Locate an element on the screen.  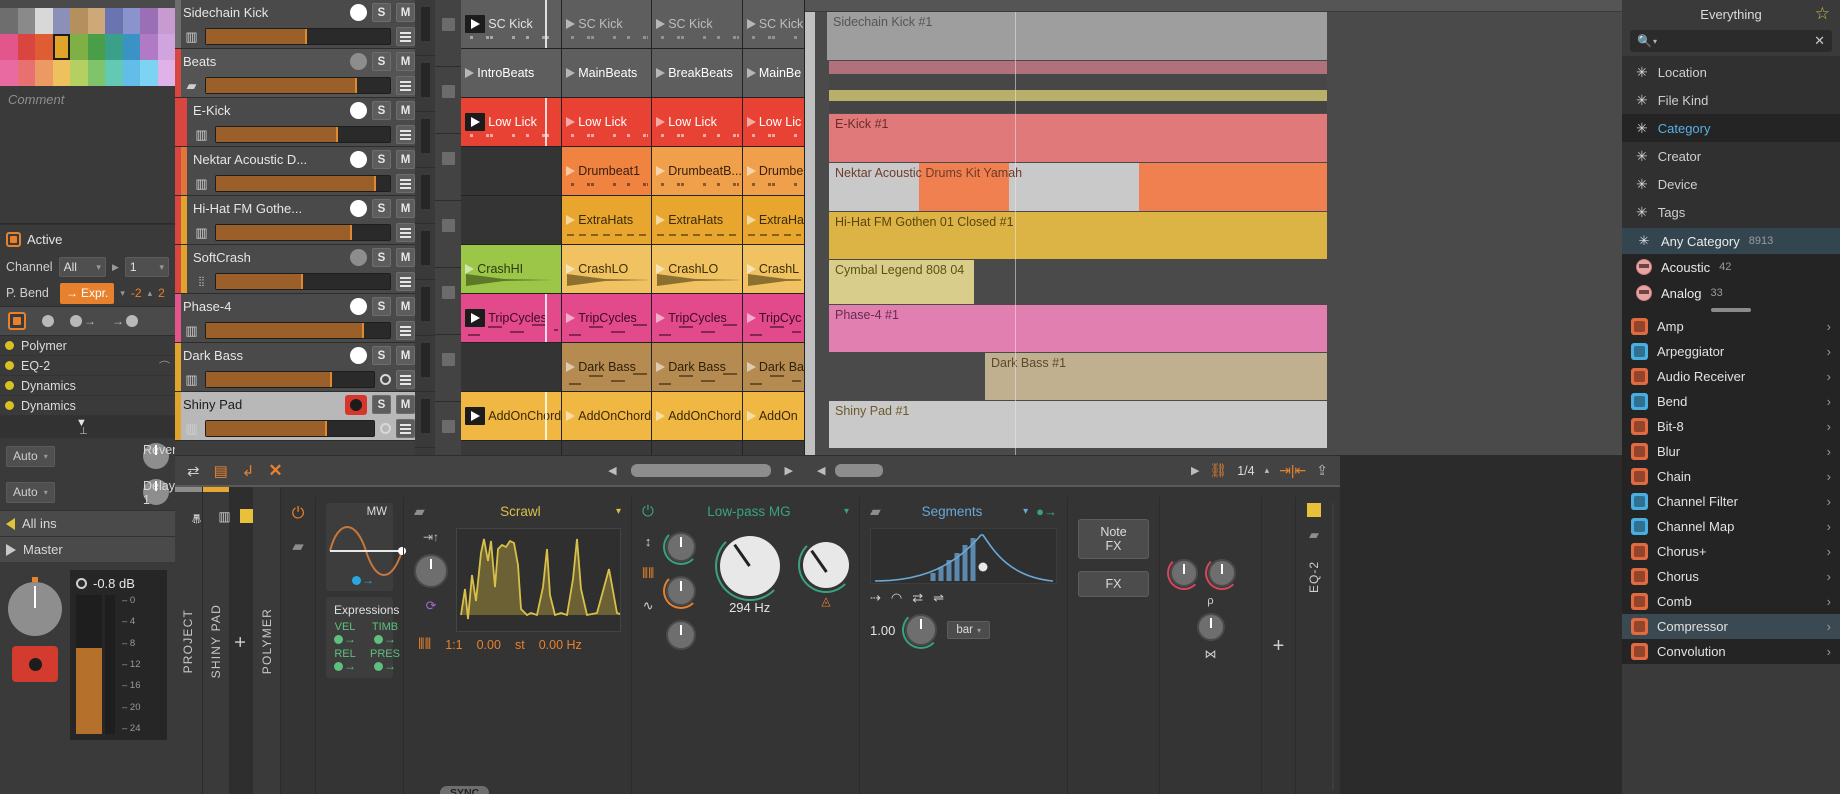
arranger-clip: Shiny Pad #1 is located at coordinates (1078, 424).